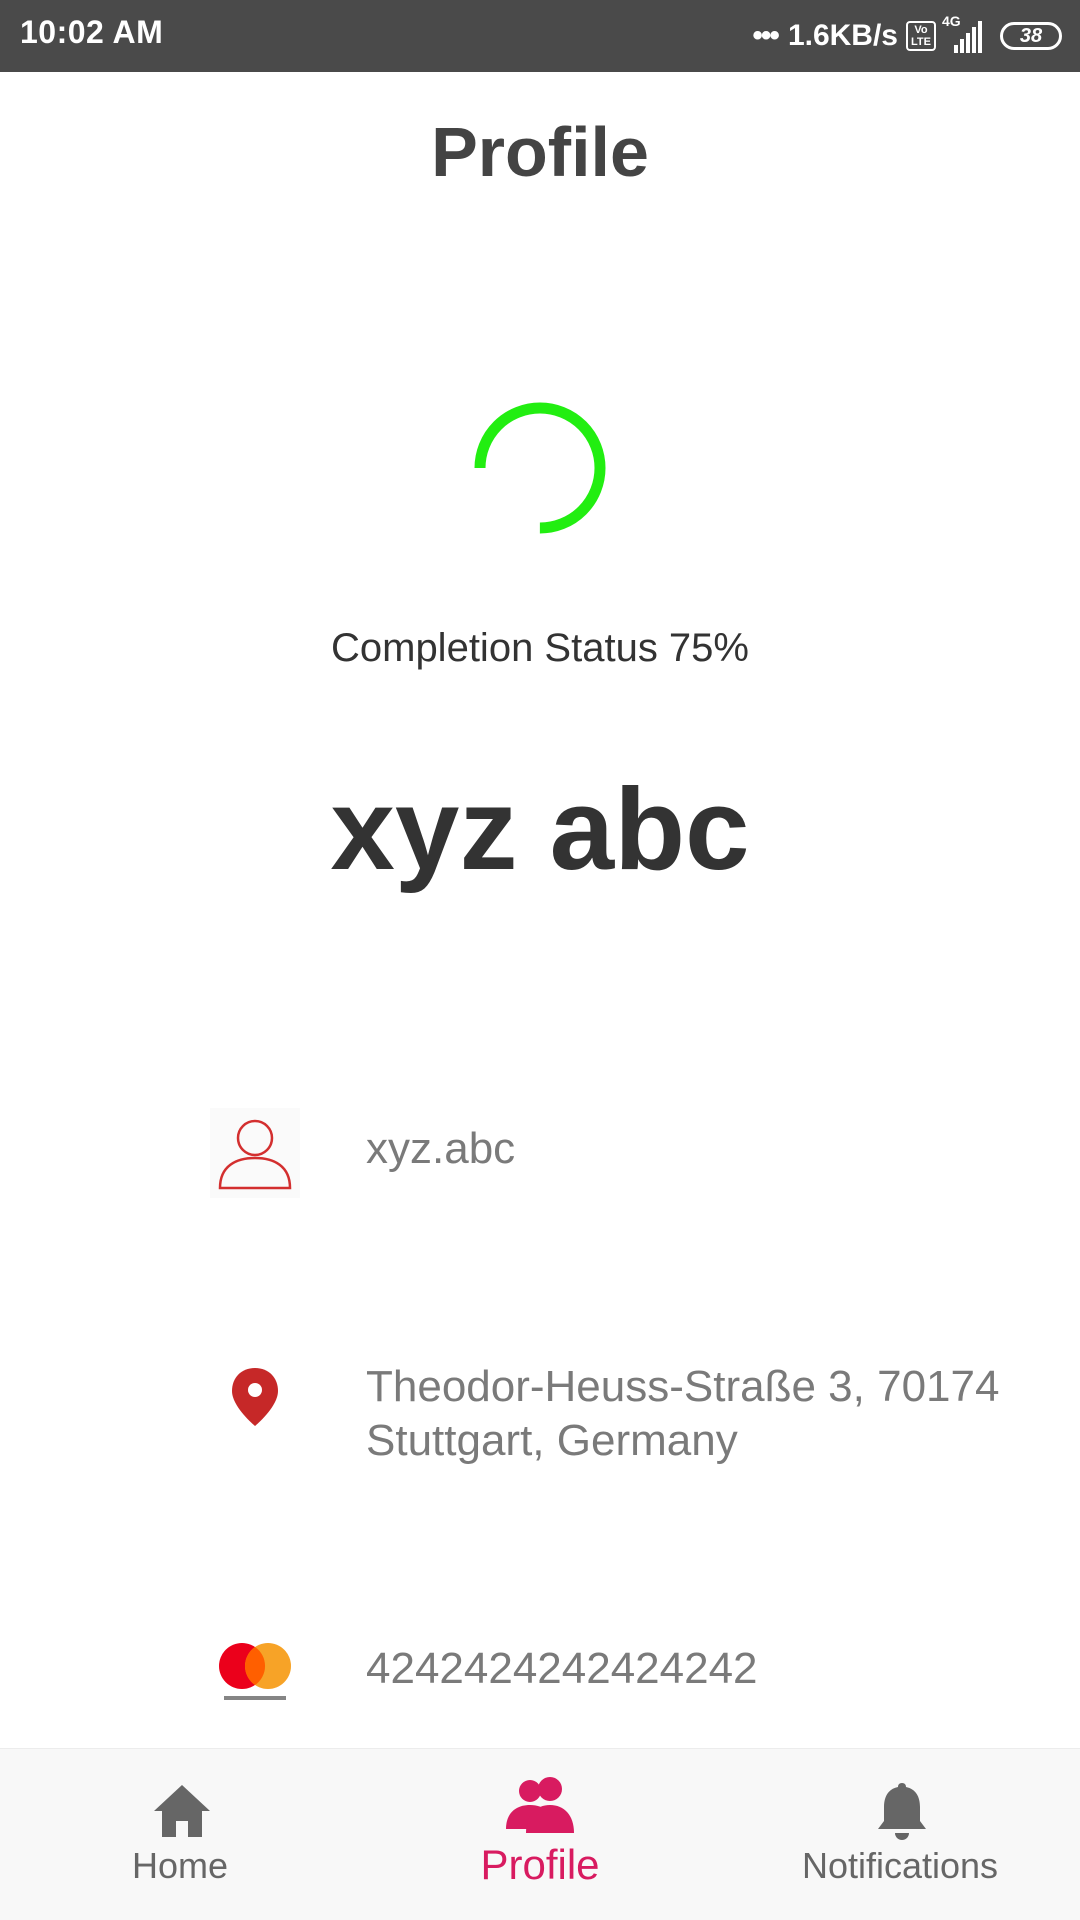  I want to click on completion-progress-ring, so click(540, 468).